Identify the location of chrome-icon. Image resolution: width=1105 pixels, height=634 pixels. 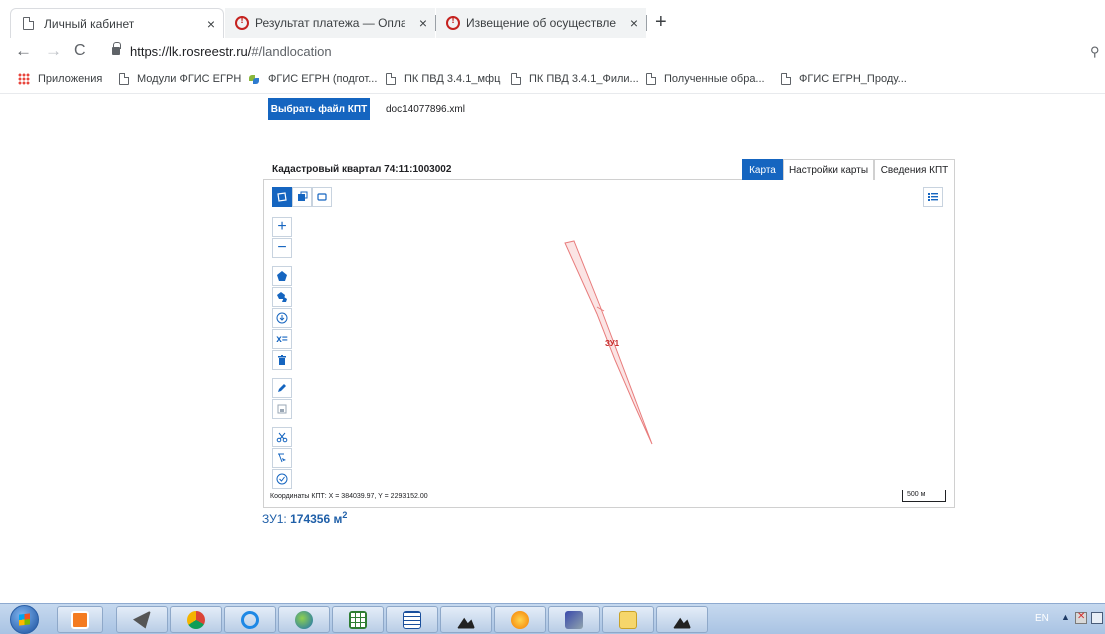
(196, 619).